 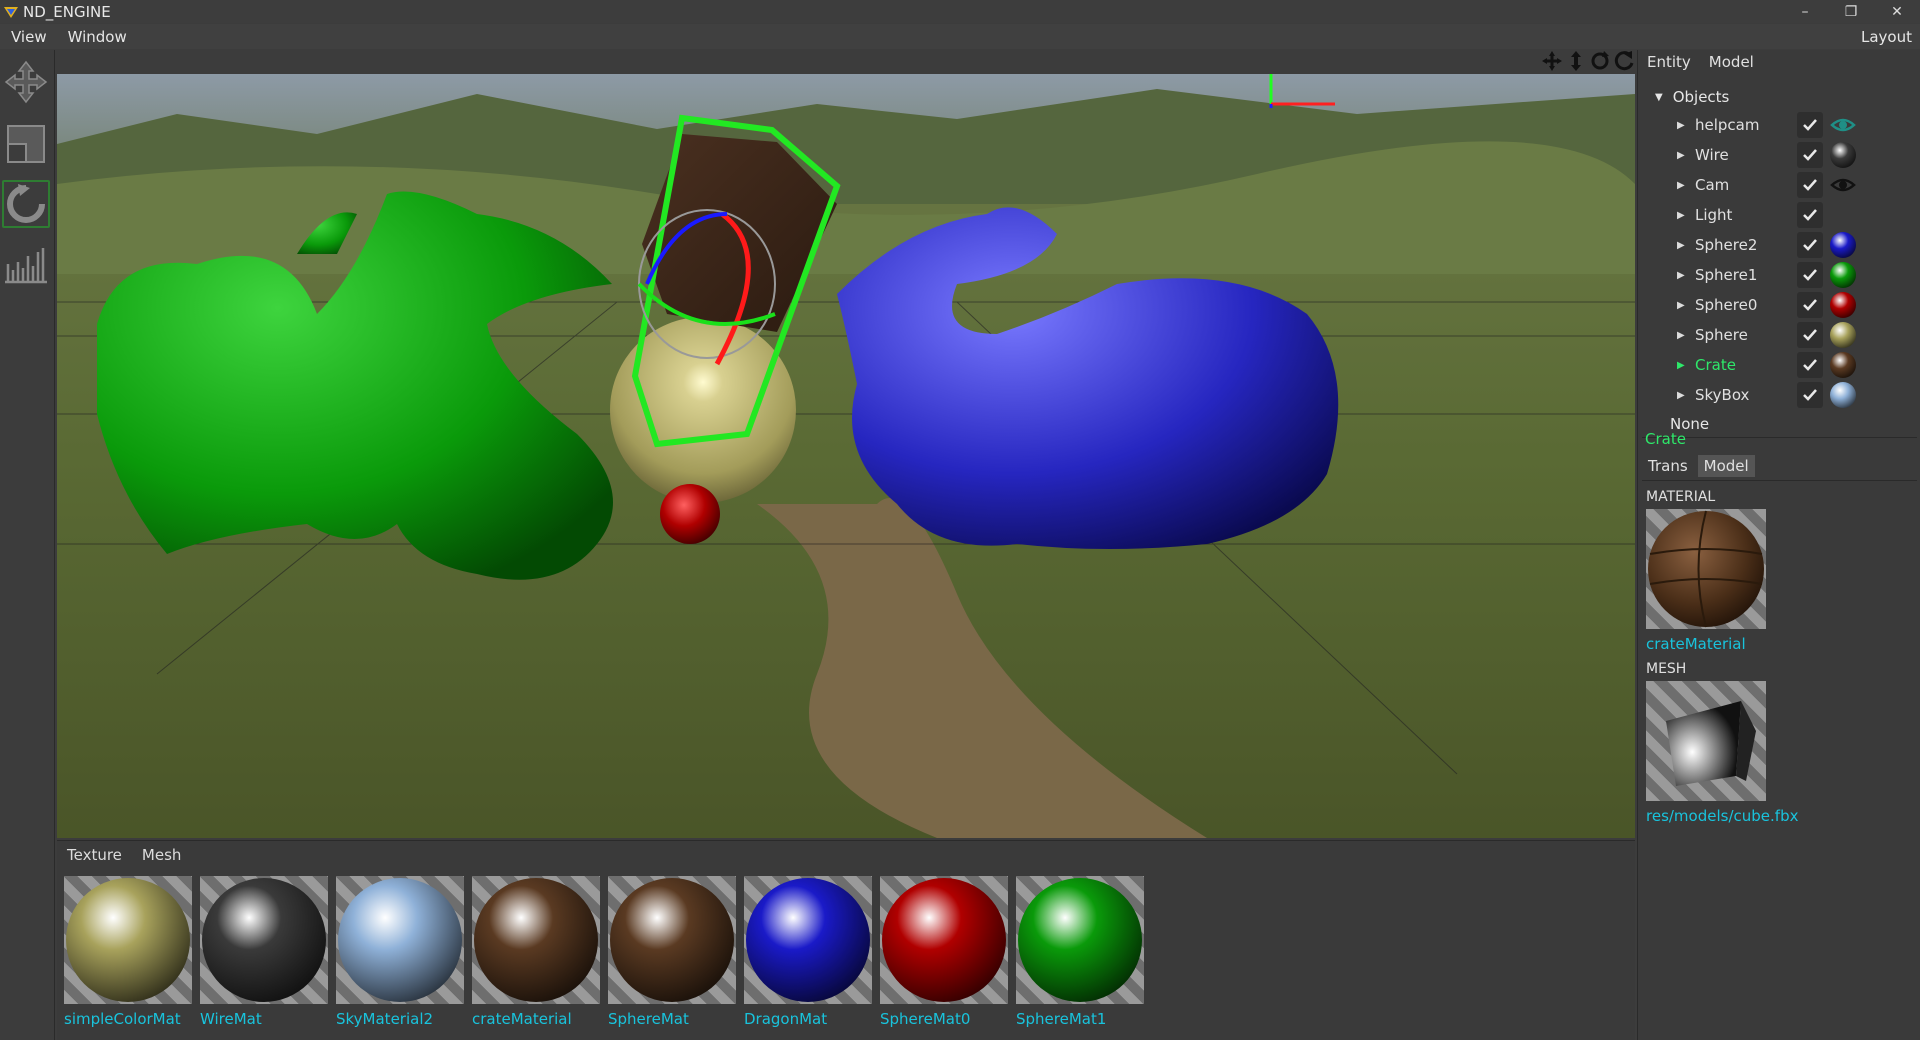 What do you see at coordinates (1706, 741) in the screenshot?
I see `mesh-preview` at bounding box center [1706, 741].